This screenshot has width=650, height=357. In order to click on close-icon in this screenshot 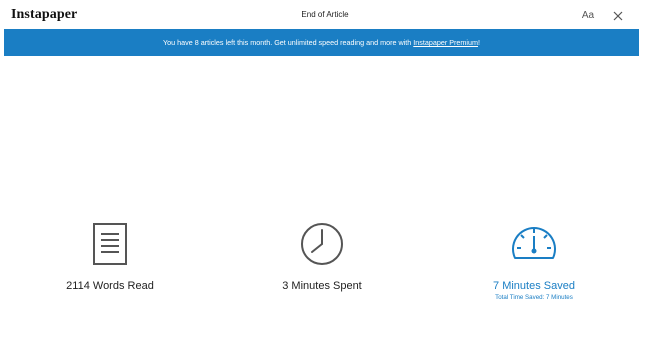, I will do `click(618, 16)`.